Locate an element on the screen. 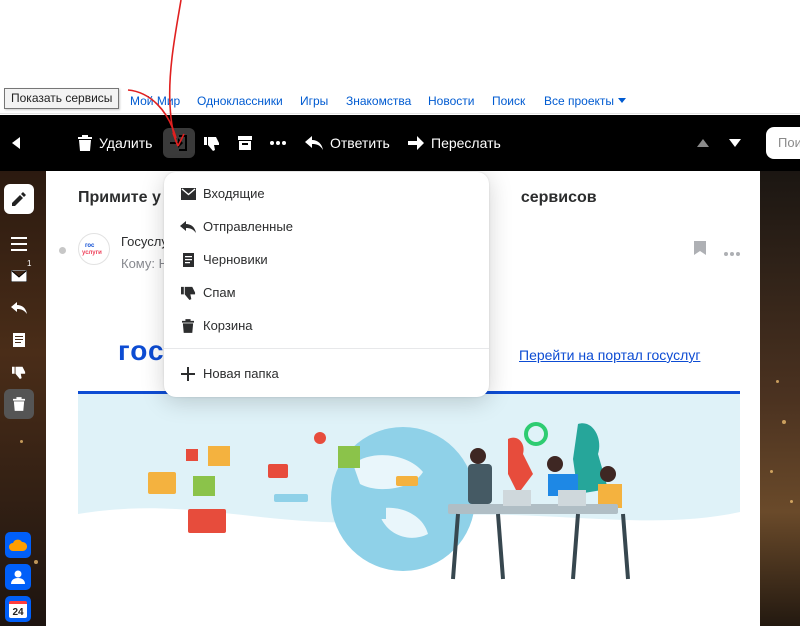 The height and width of the screenshot is (626, 800). portal-link-games: Игры is located at coordinates (314, 101).